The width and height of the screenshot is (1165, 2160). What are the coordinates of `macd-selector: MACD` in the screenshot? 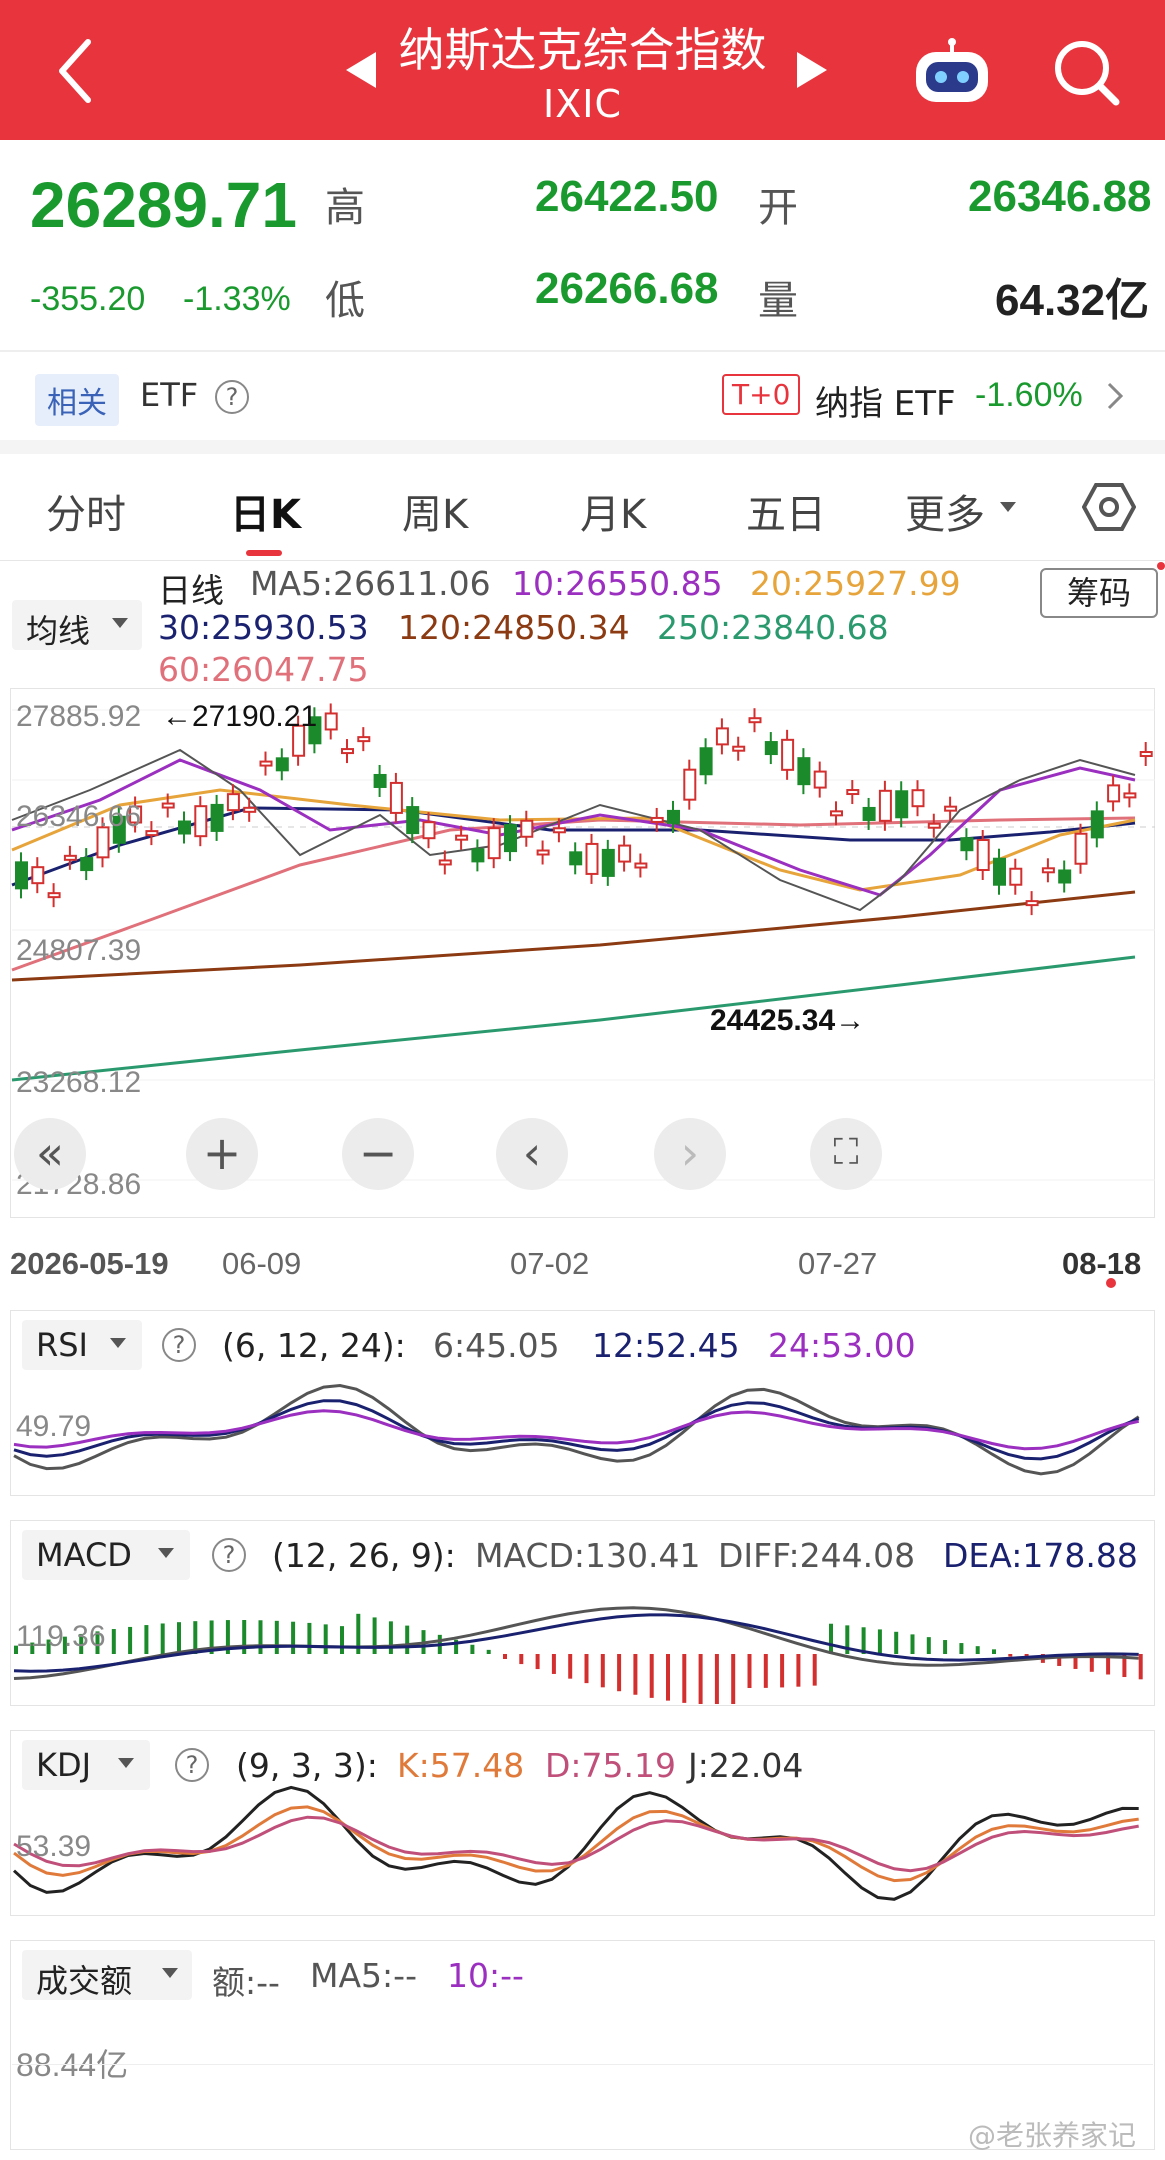 It's located at (106, 1555).